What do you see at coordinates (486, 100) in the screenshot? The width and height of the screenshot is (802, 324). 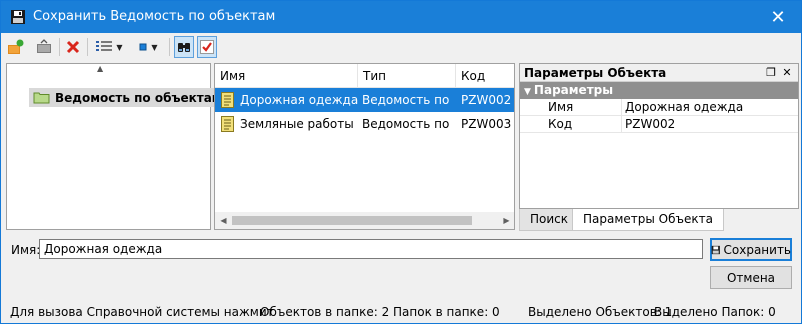 I see `row-code: PZW002` at bounding box center [486, 100].